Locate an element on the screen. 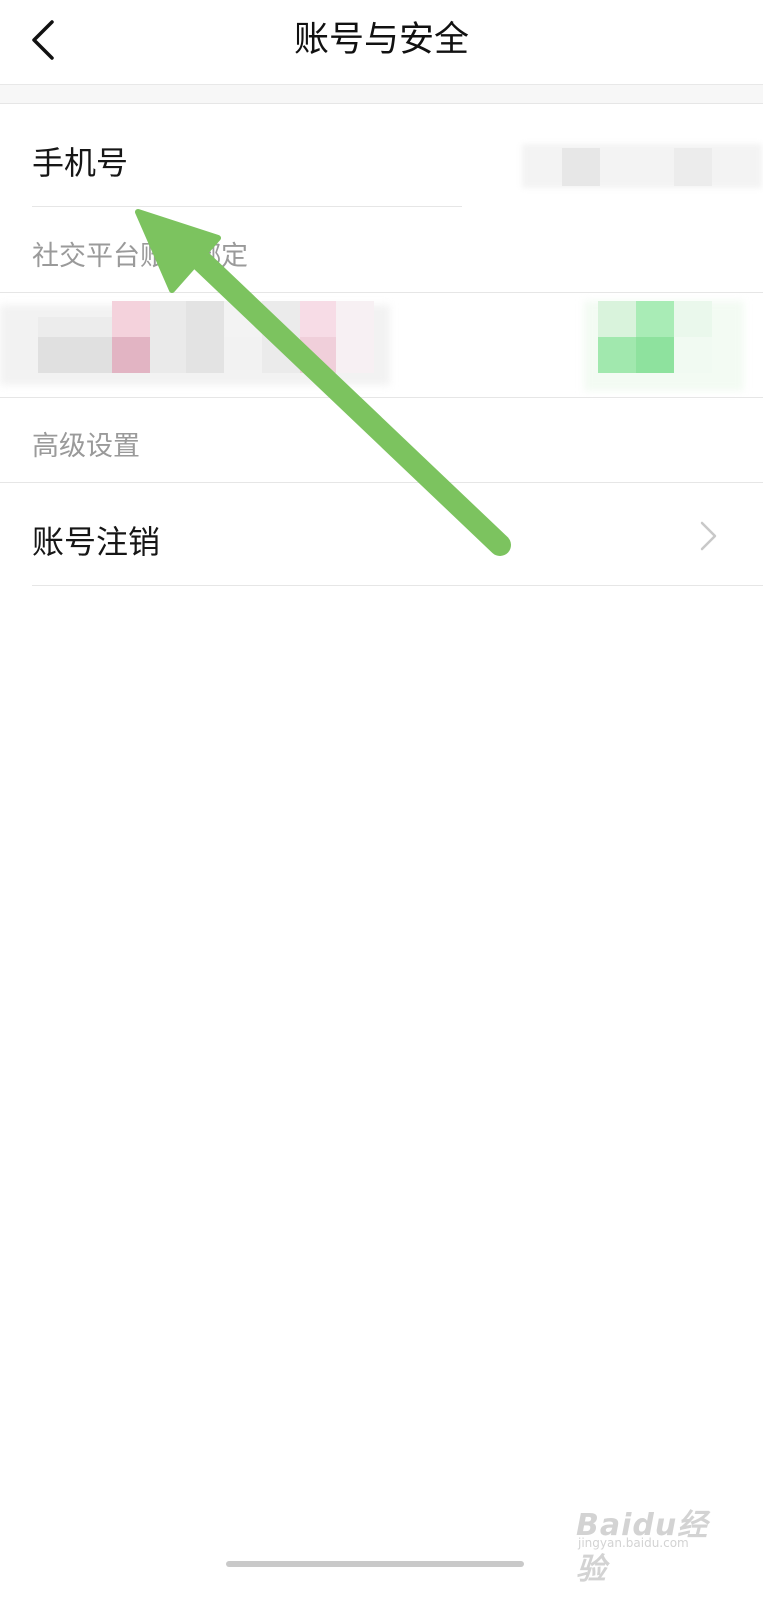 The height and width of the screenshot is (1600, 763). home-indicator is located at coordinates (375, 1564).